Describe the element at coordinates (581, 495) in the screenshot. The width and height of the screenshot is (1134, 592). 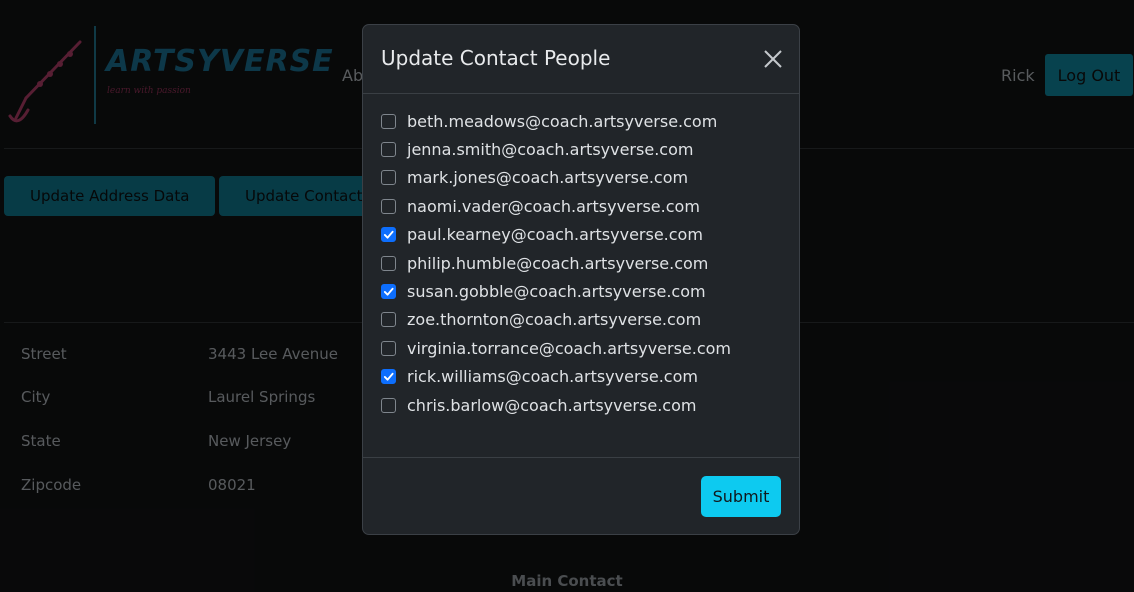
I see `modal-footer: Submit` at that location.